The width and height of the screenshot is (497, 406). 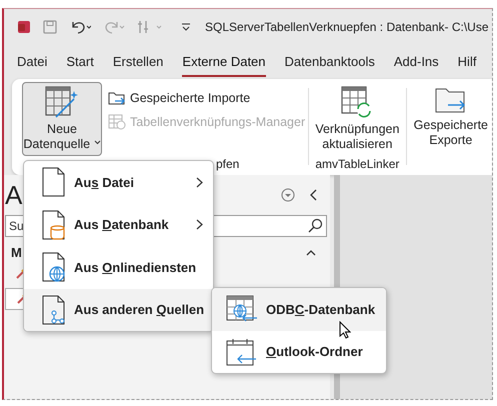 What do you see at coordinates (13, 195) in the screenshot?
I see `pane-title: A` at bounding box center [13, 195].